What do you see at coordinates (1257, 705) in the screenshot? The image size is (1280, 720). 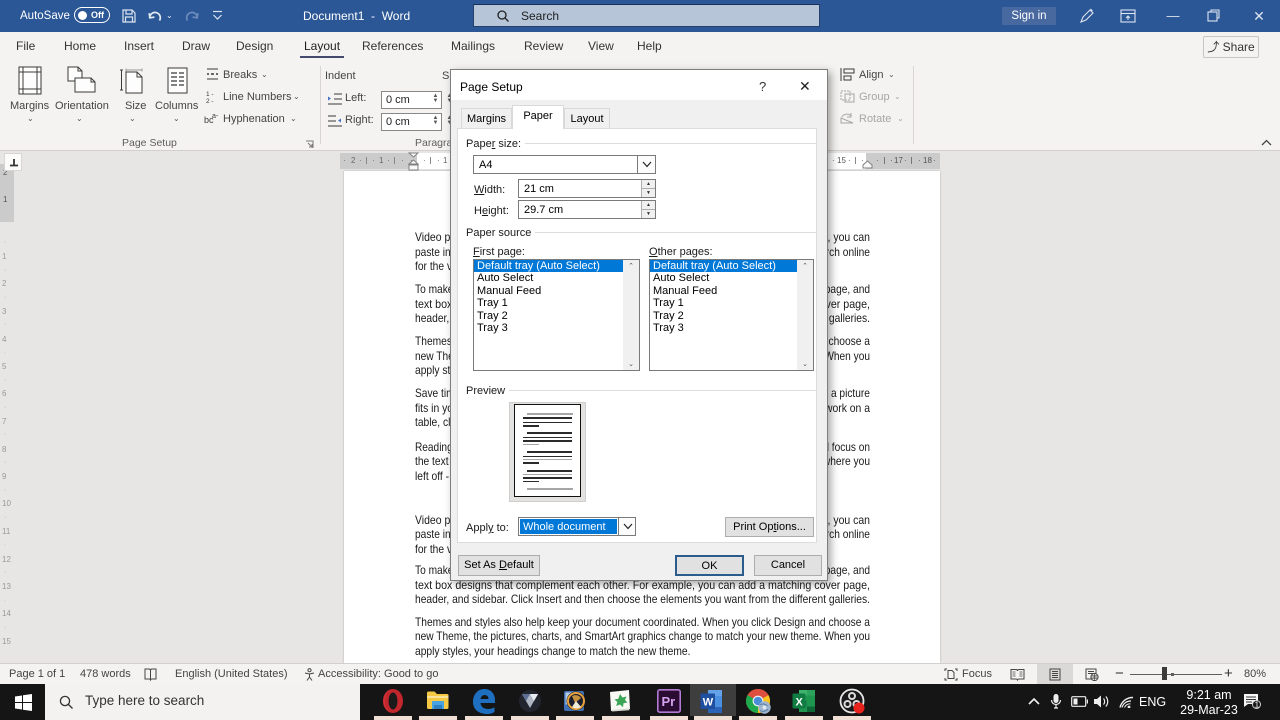 I see `svg-text: 1` at bounding box center [1257, 705].